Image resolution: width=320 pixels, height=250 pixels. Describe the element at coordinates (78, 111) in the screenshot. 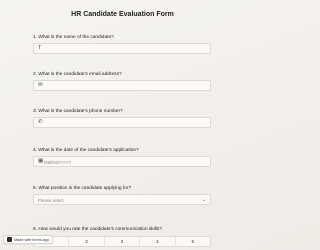

I see `question-label: 3. What is the candidate's phone number?` at that location.